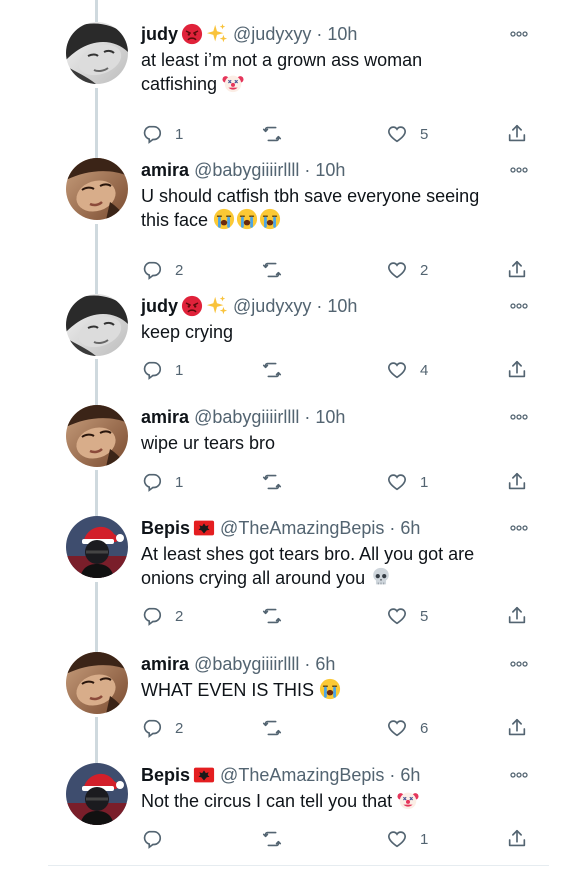 The image size is (577, 872). Describe the element at coordinates (217, 35) in the screenshot. I see `sparkles-icon` at that location.